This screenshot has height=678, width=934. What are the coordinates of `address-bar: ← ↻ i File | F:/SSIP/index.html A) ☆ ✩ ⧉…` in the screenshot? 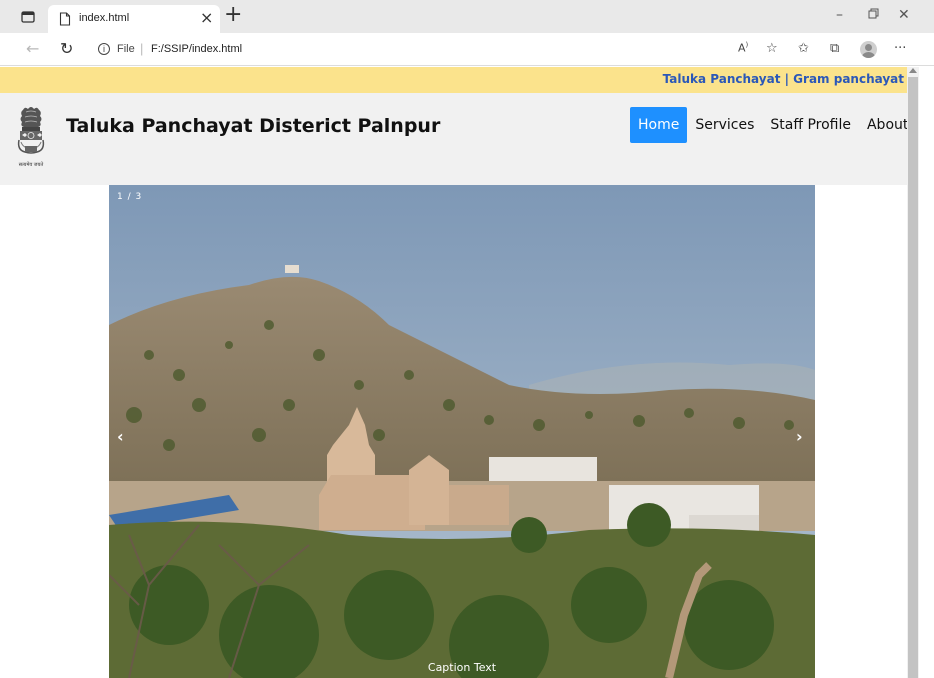 It's located at (467, 49).